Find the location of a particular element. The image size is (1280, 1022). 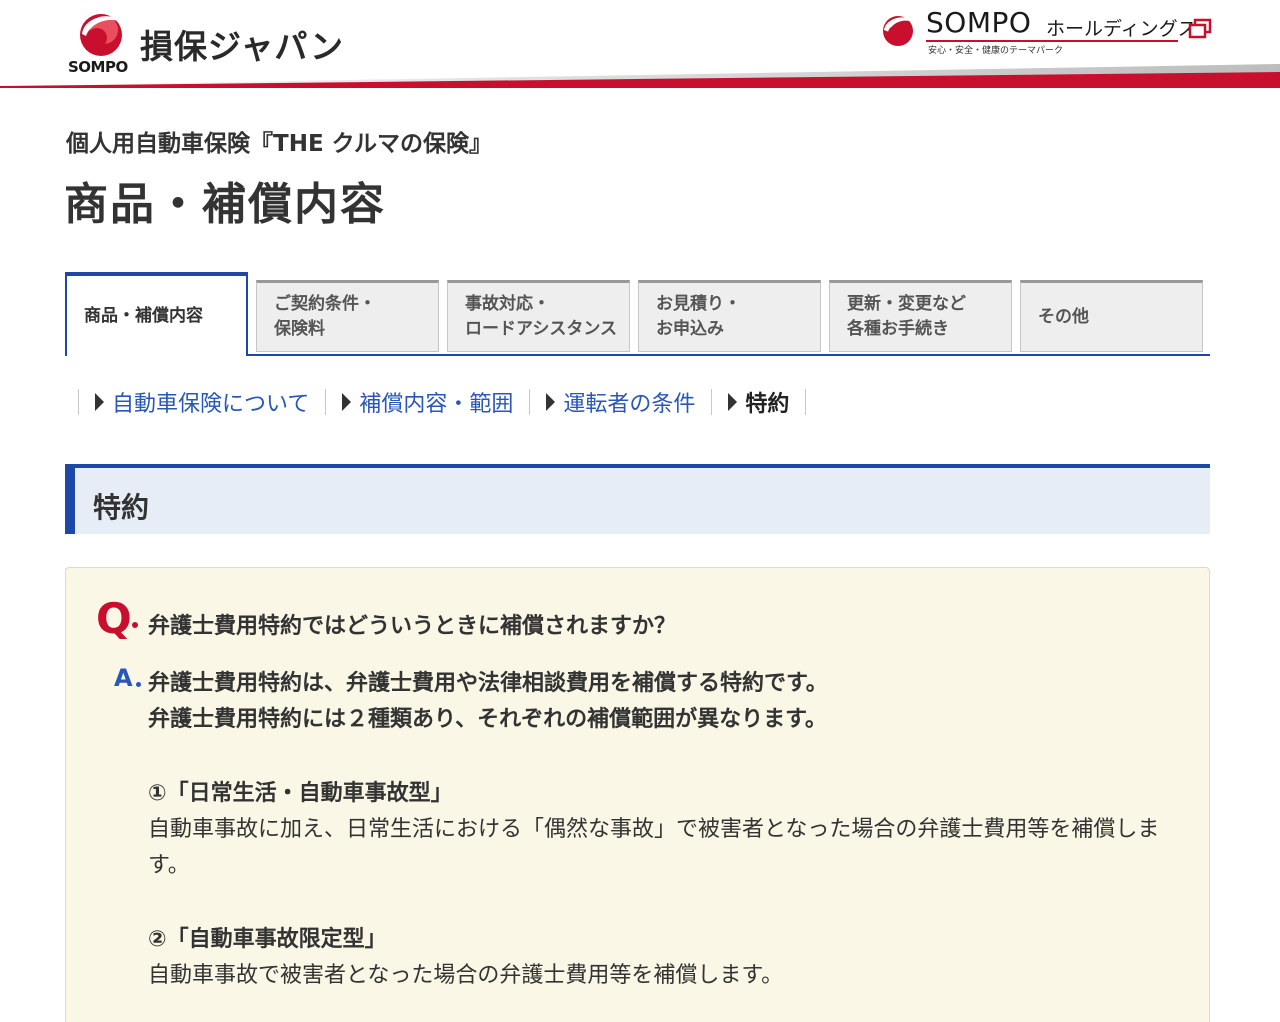

type1-title: ①「日常生活・自動車事故型」 is located at coordinates (300, 793).